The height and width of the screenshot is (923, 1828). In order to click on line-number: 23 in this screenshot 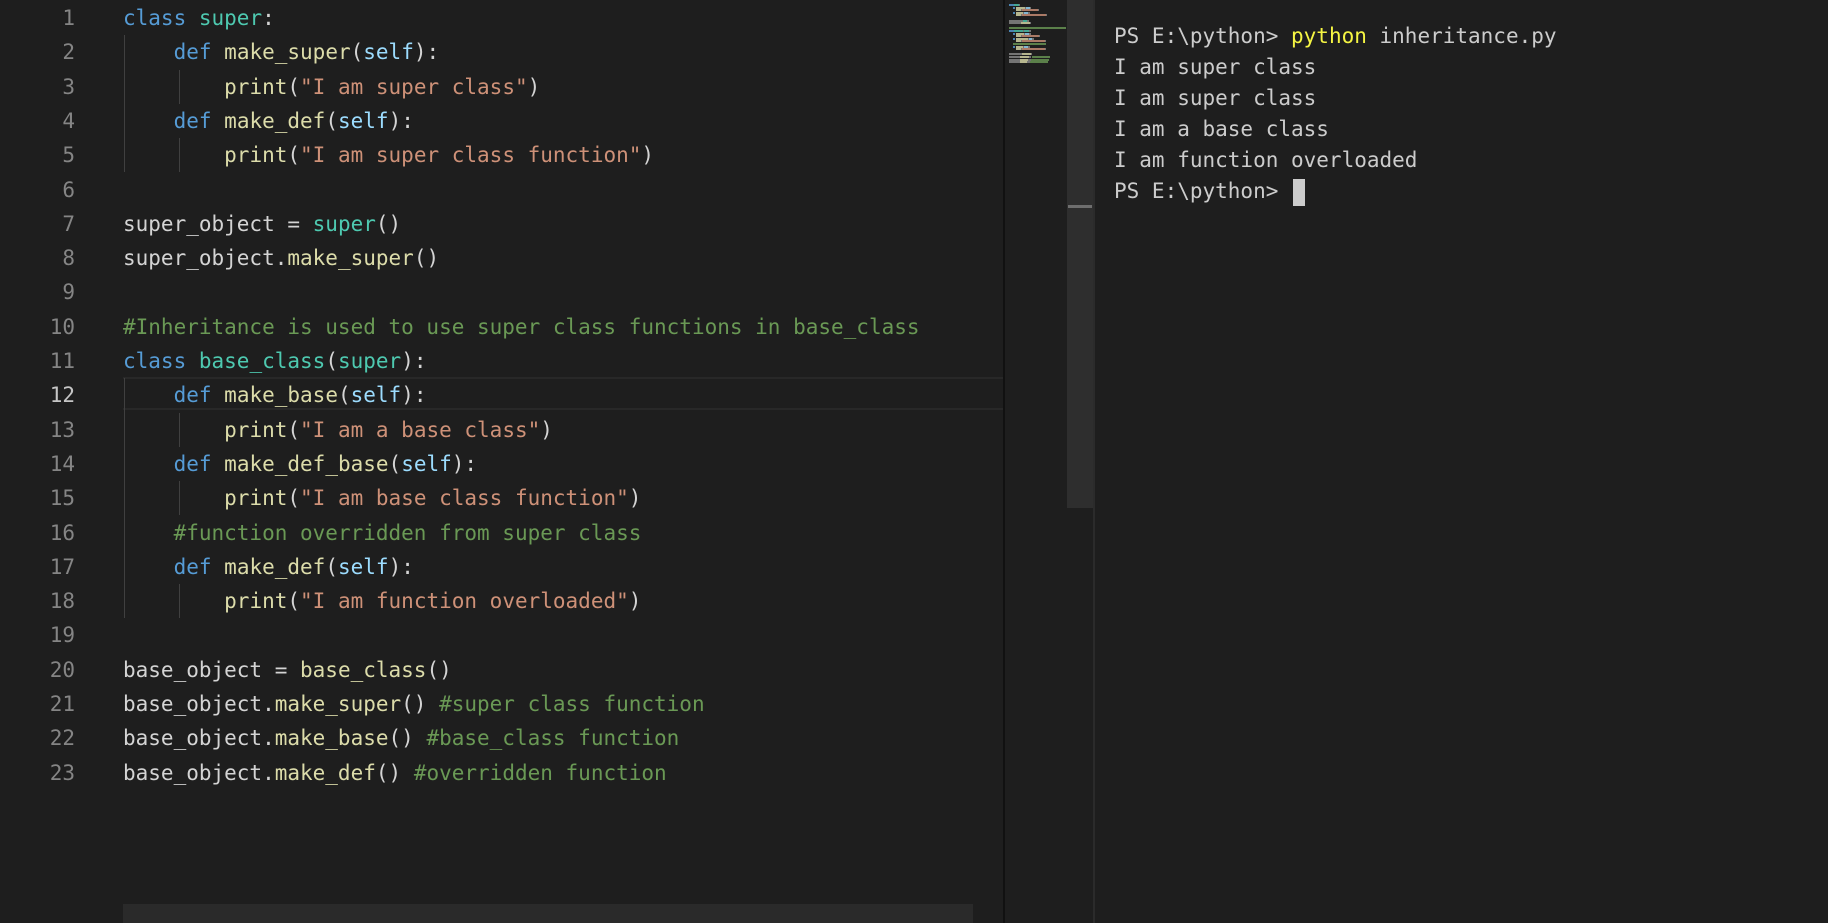, I will do `click(62, 772)`.